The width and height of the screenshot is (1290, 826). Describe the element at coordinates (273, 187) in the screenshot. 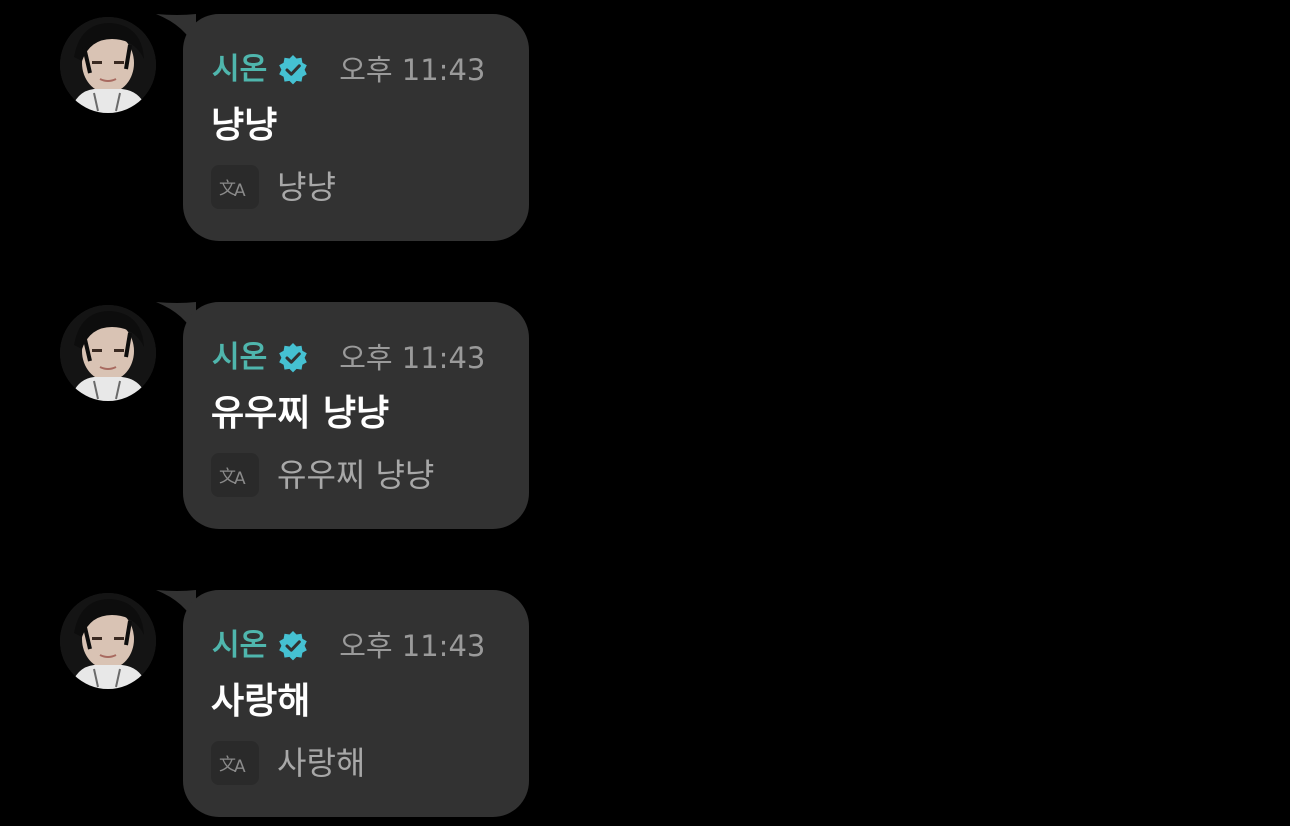

I see `translation-row: 文 A 냥냥` at that location.